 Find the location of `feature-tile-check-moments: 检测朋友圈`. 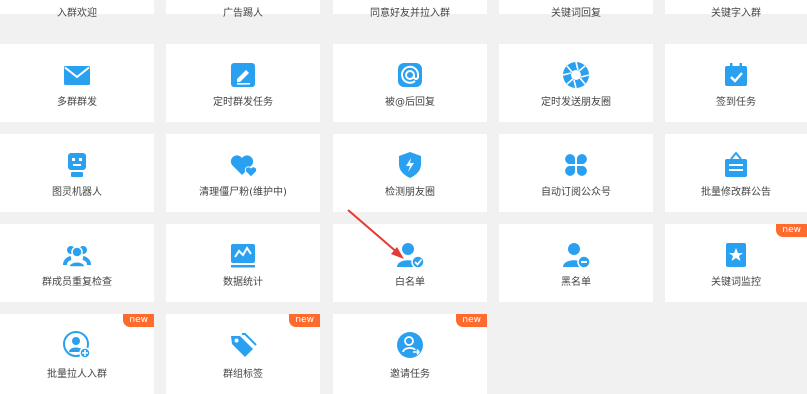

feature-tile-check-moments: 检测朋友圈 is located at coordinates (410, 173).